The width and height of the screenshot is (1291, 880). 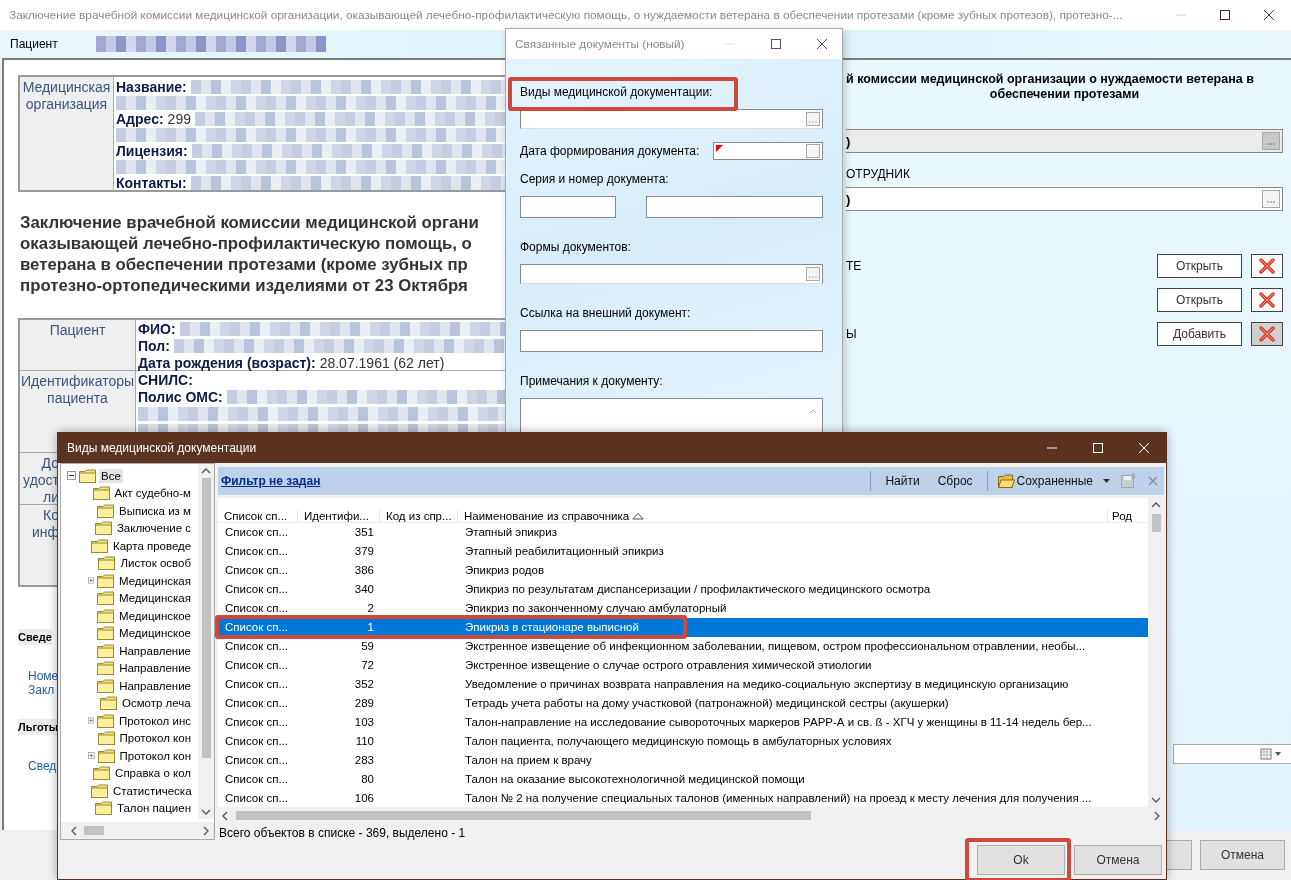 What do you see at coordinates (271, 481) in the screenshot?
I see `filter-link: Фильтр не задан` at bounding box center [271, 481].